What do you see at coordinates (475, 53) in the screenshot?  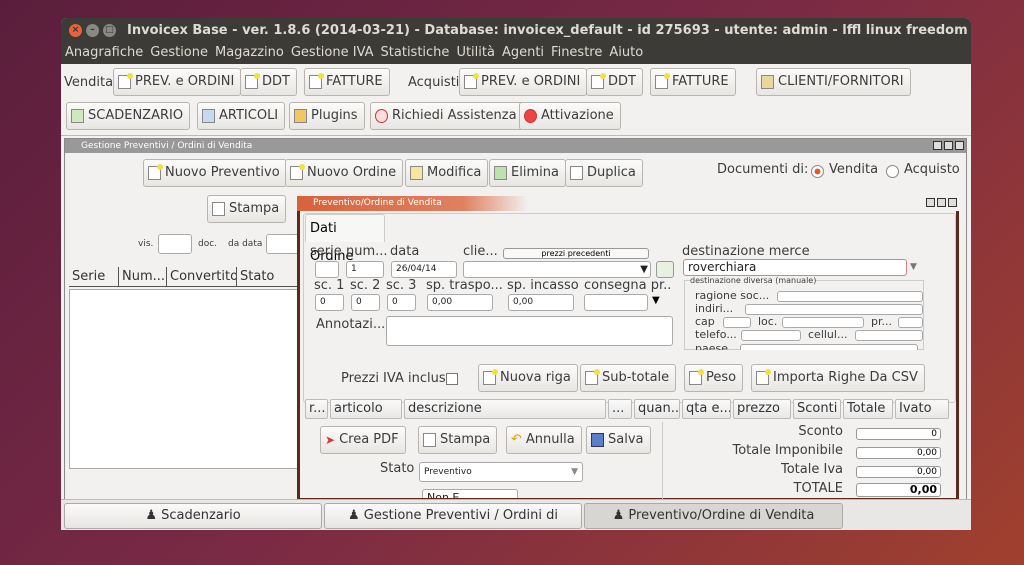 I see `menu-utilita: Utilità` at bounding box center [475, 53].